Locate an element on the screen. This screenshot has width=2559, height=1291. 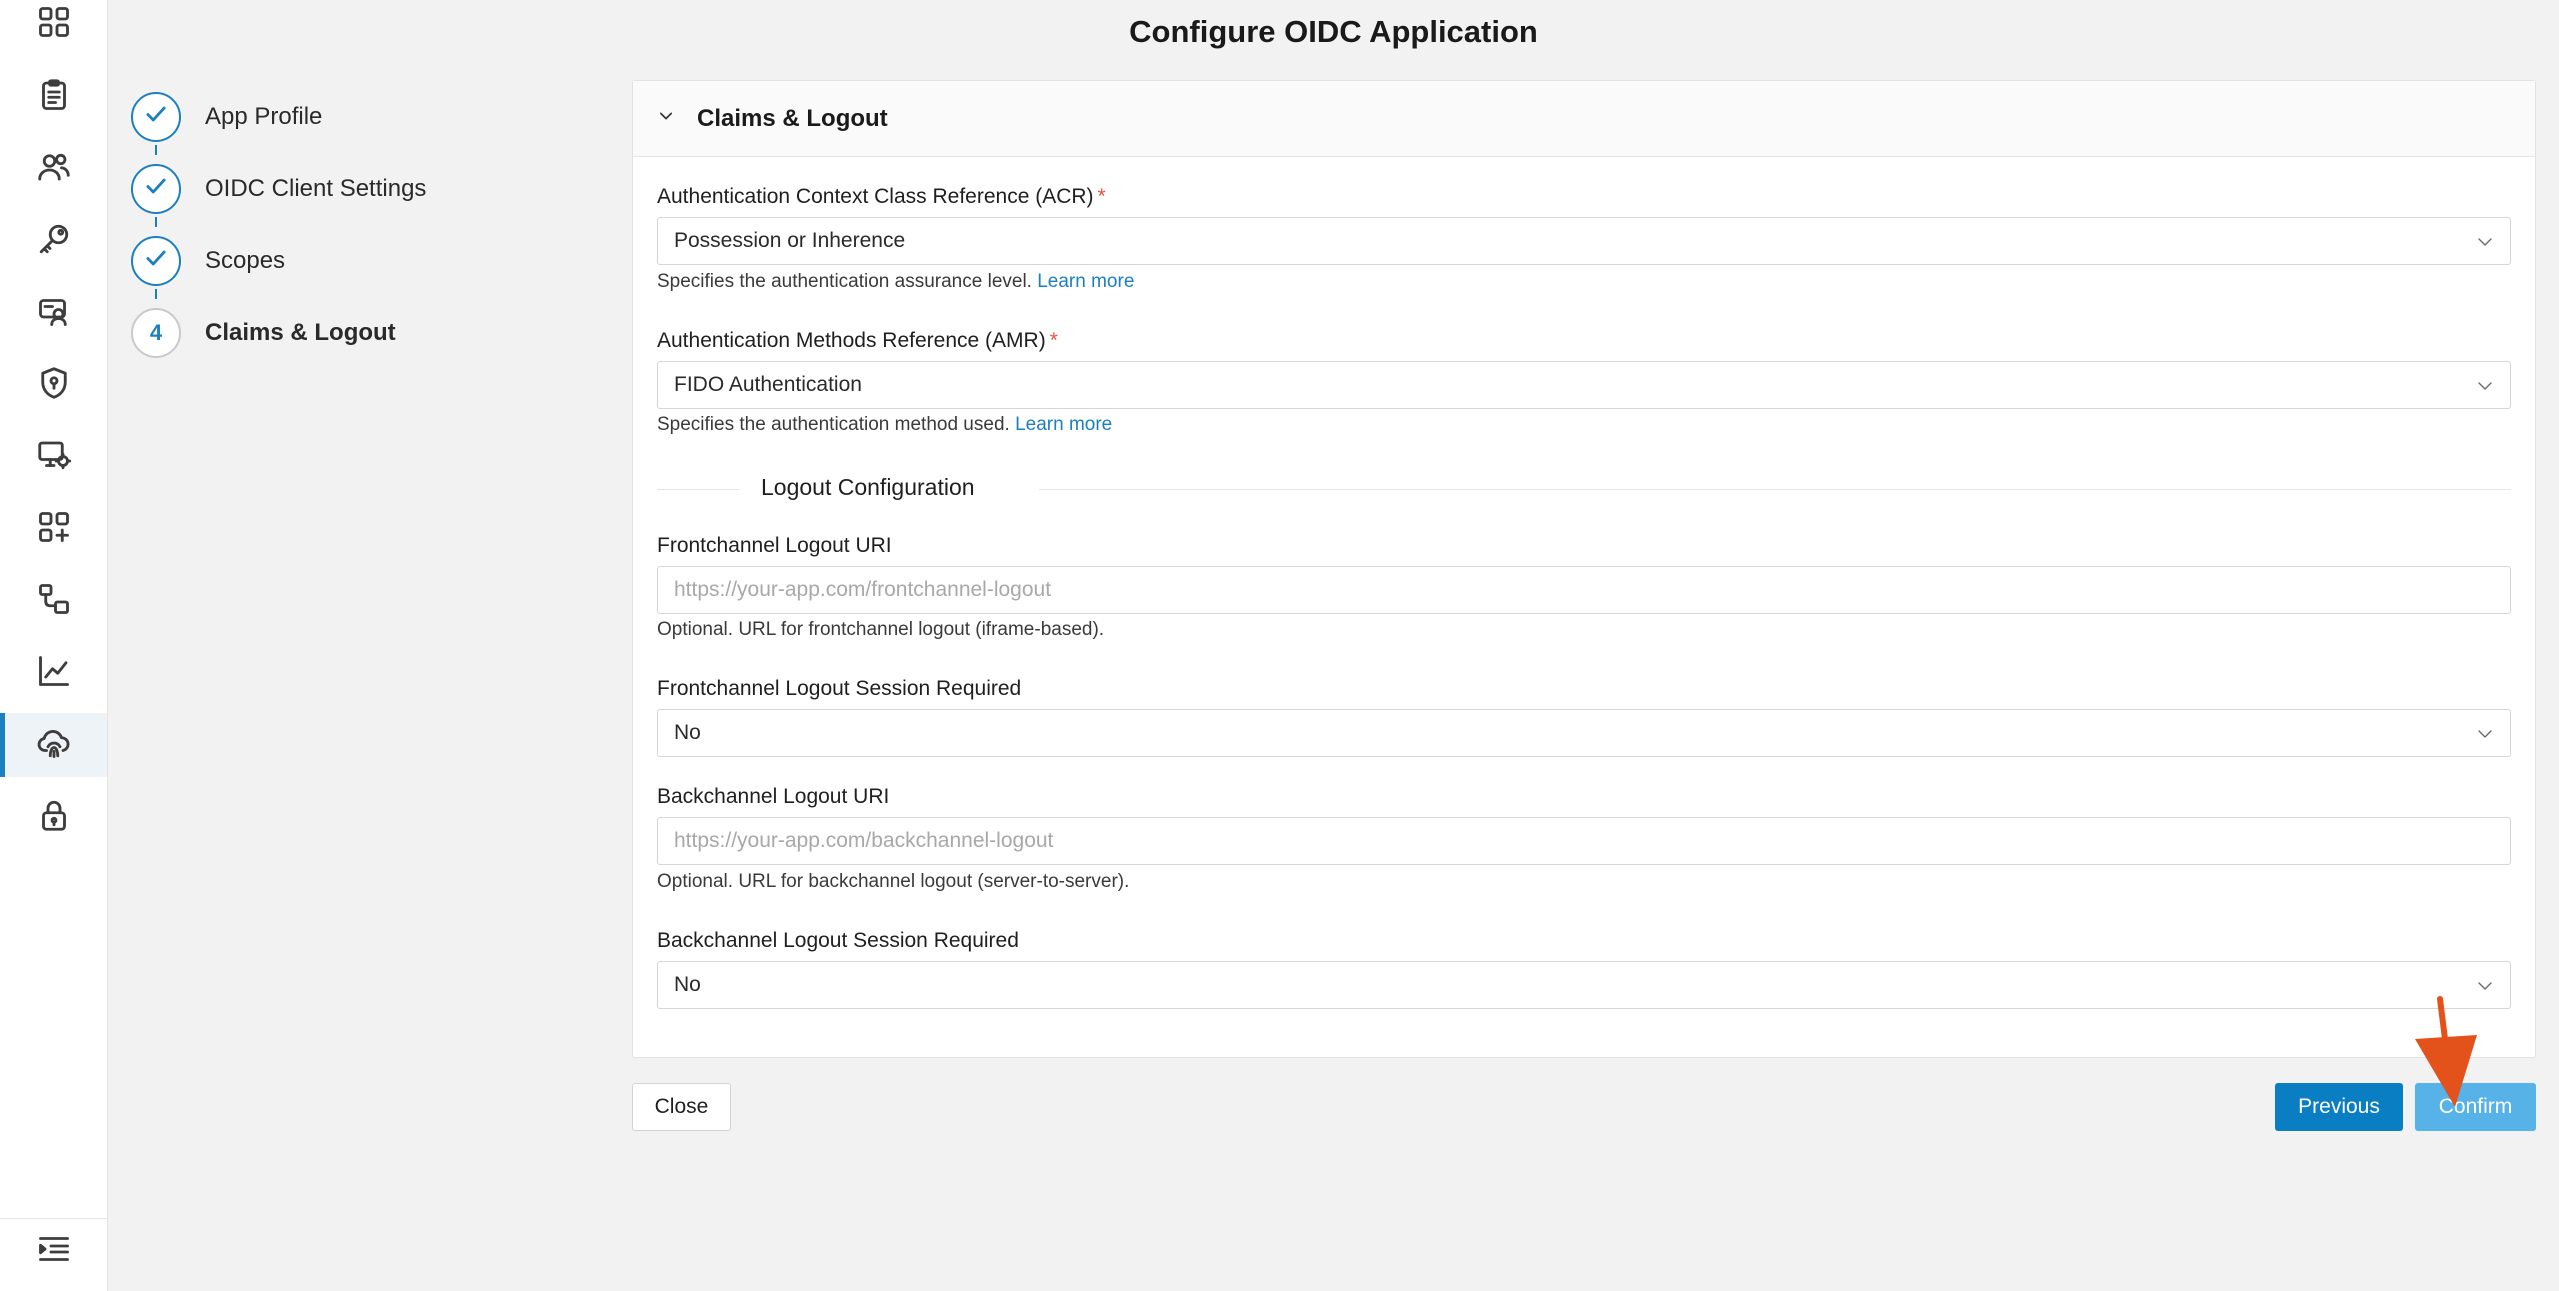
collapse-menu-icon is located at coordinates (54, 1251).